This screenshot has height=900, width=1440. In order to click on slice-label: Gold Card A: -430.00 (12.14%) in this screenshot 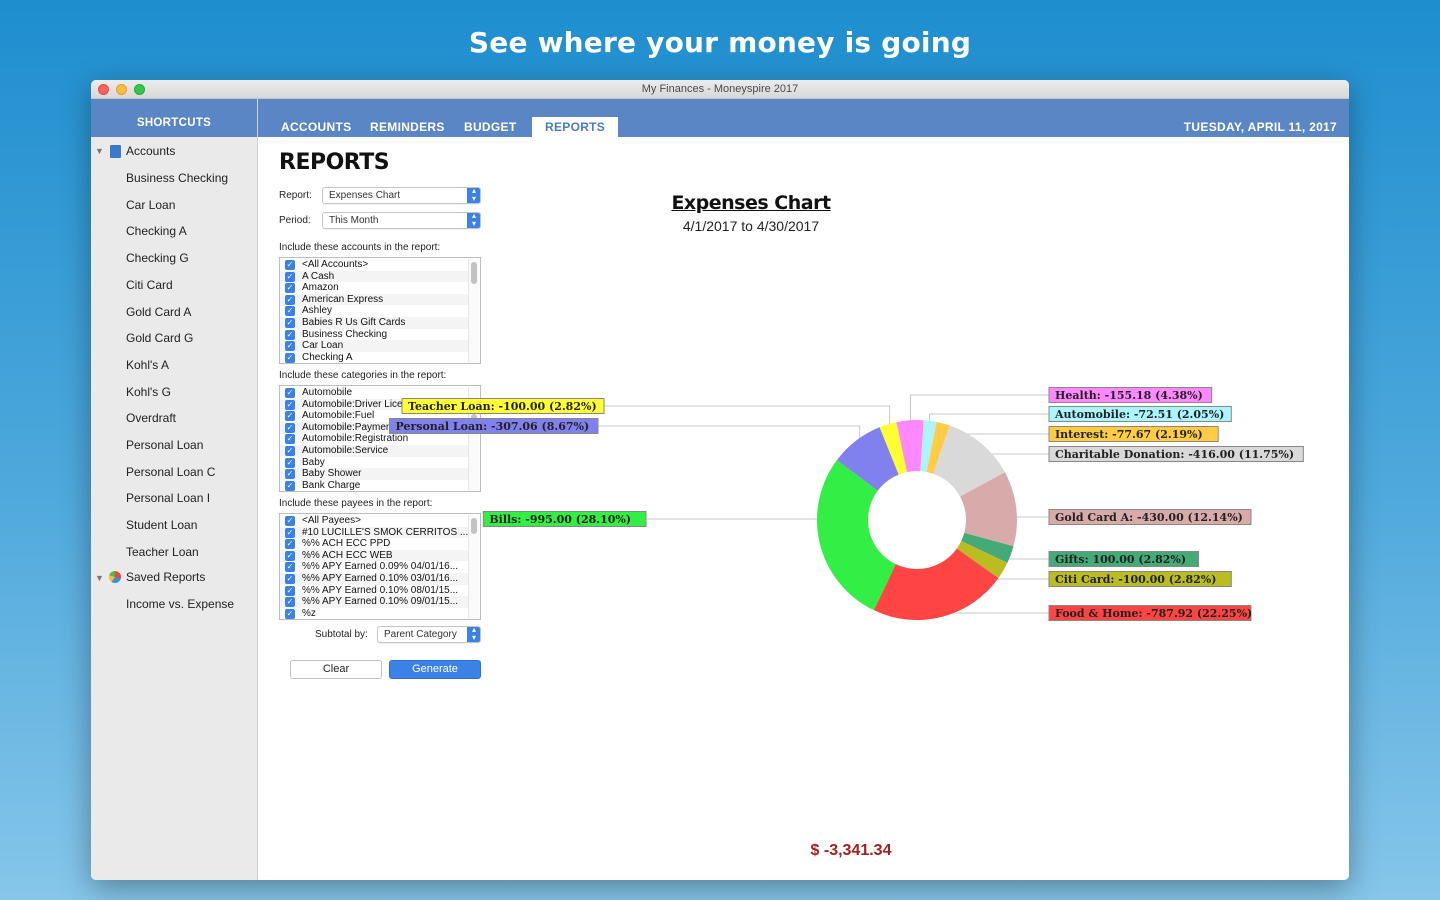, I will do `click(1149, 517)`.